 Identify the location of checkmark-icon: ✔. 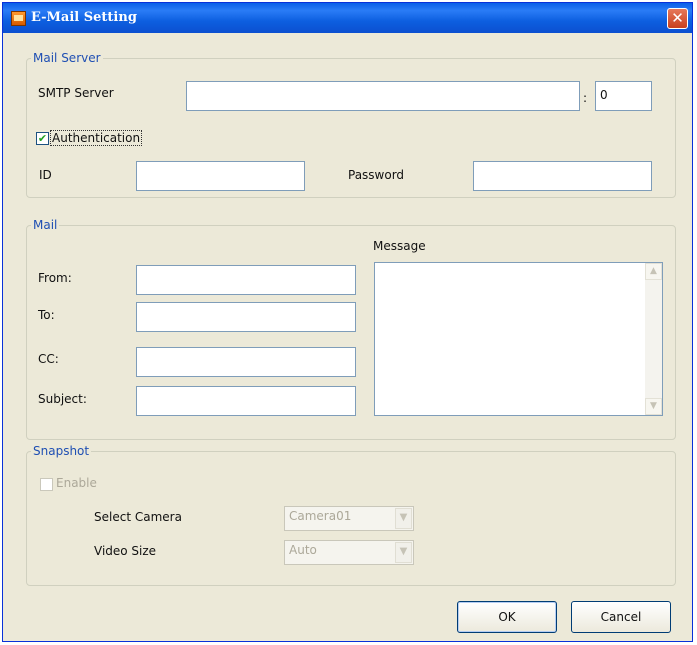
(42, 138).